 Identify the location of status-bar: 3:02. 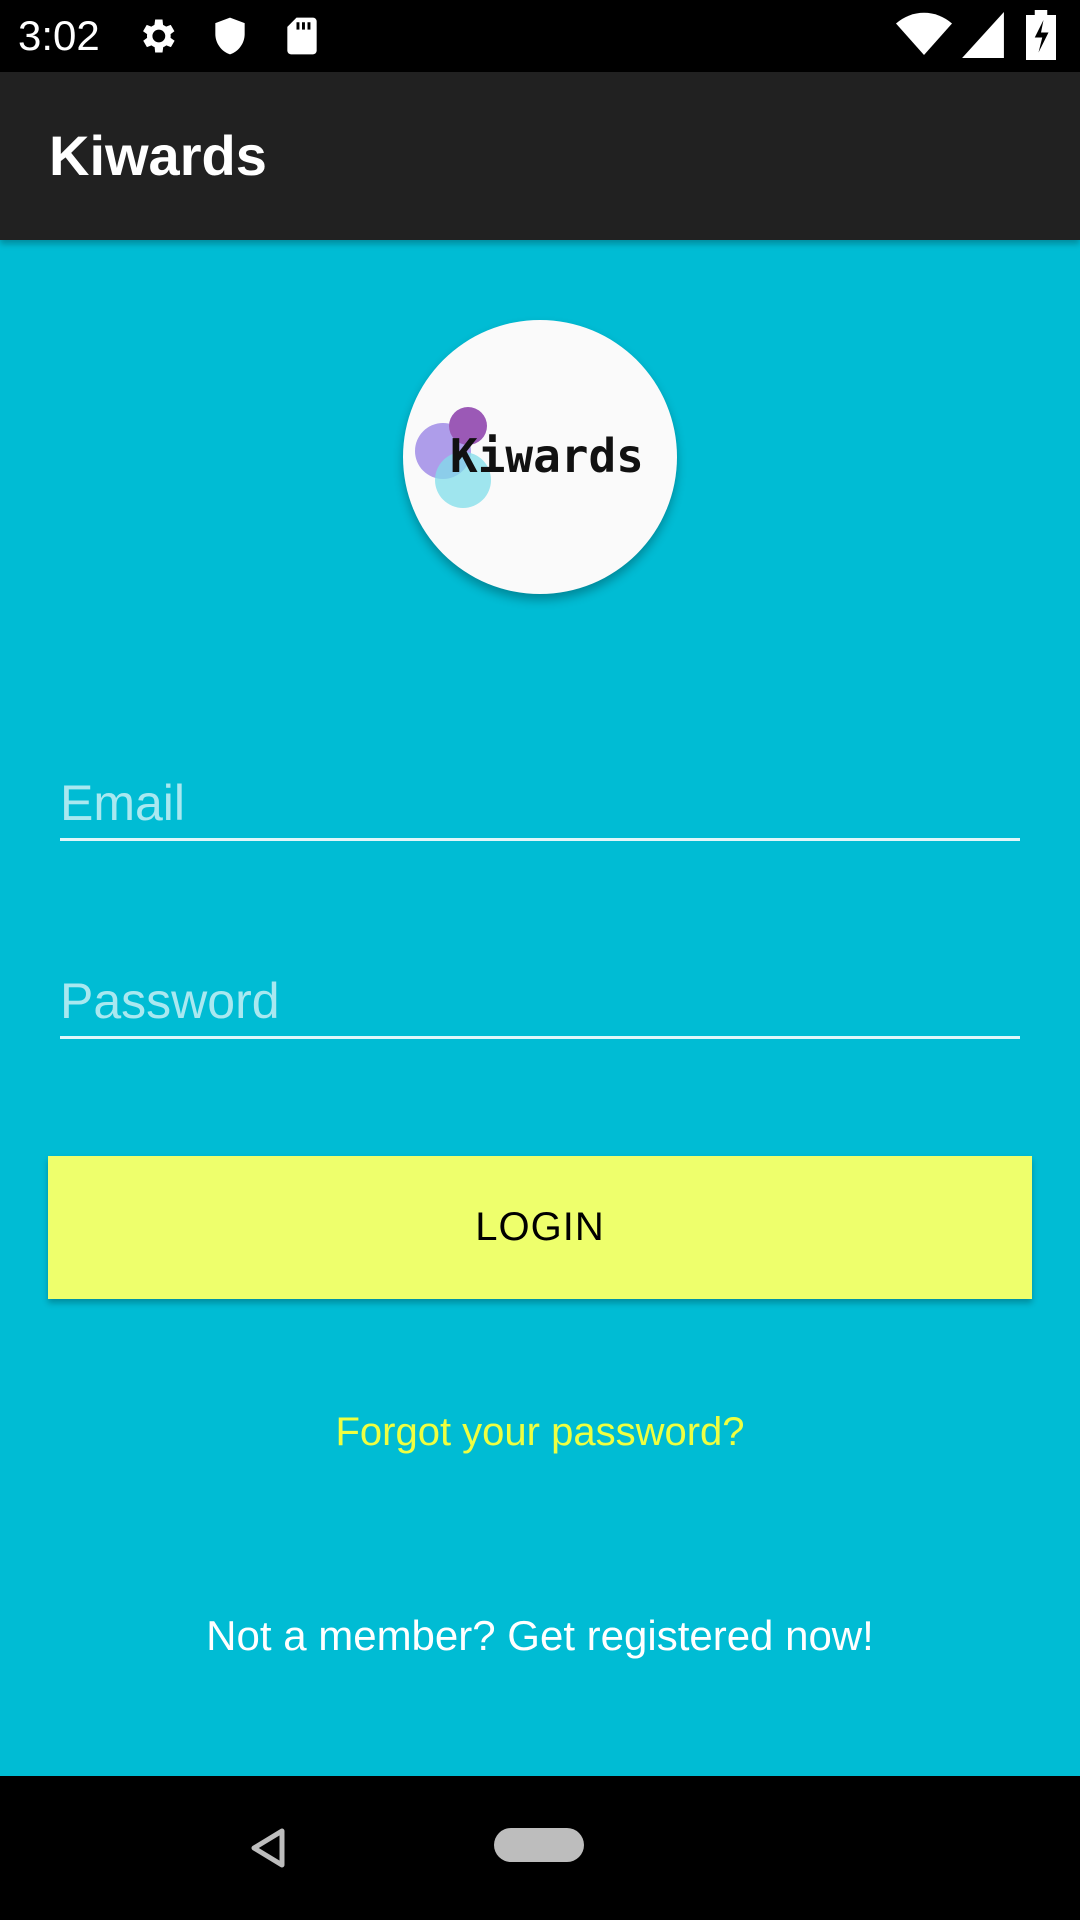
(540, 36).